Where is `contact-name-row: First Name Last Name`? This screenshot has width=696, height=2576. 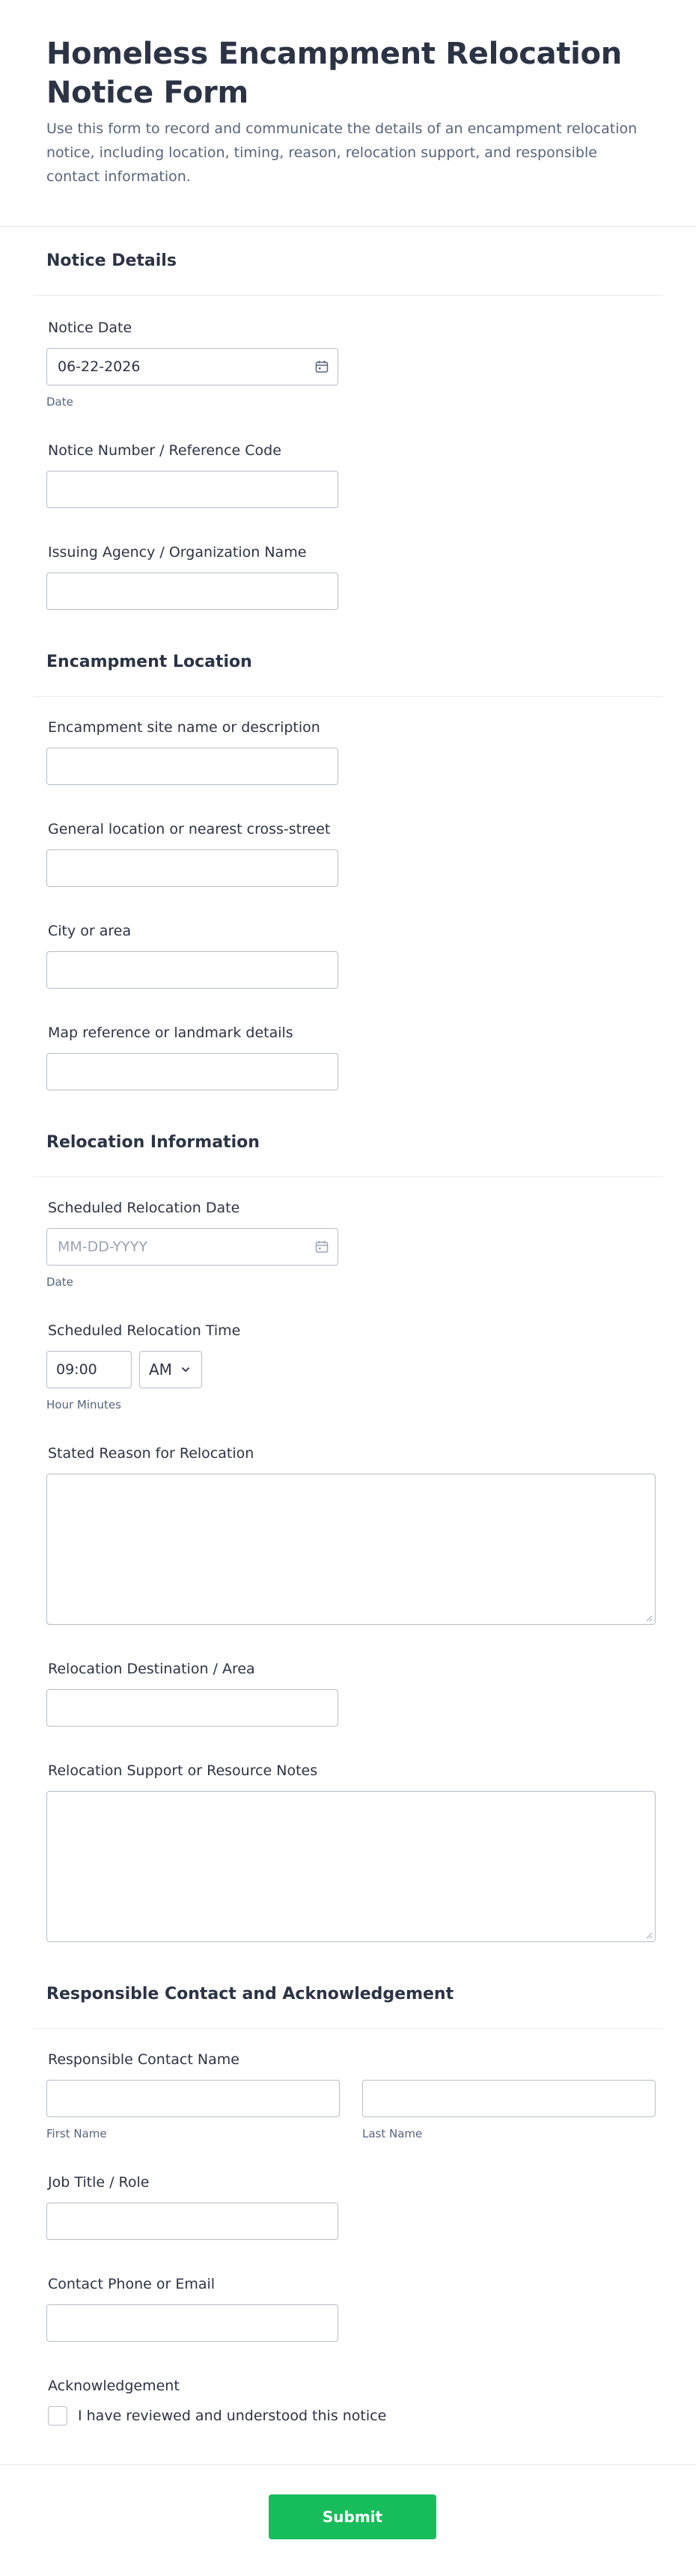
contact-name-row: First Name Last Name is located at coordinates (351, 2110).